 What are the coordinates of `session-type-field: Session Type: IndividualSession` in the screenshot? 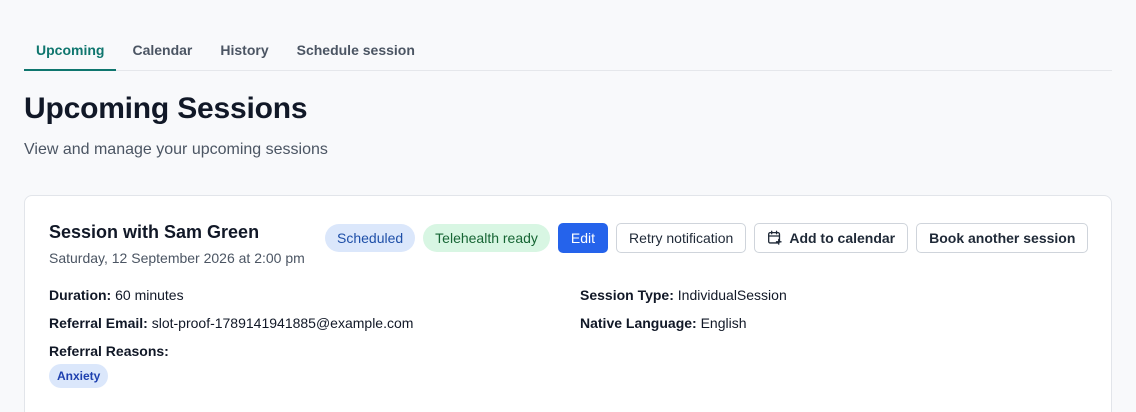 It's located at (683, 295).